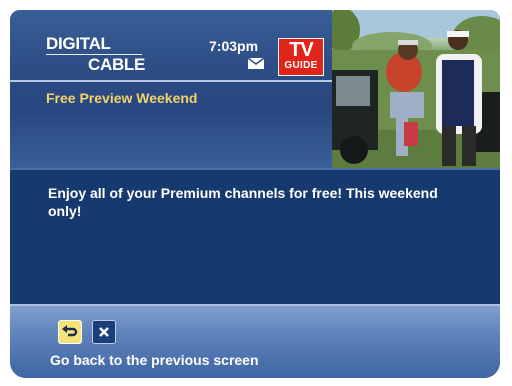  What do you see at coordinates (301, 65) in the screenshot?
I see `tv-guide-logo-guide: GUIDE` at bounding box center [301, 65].